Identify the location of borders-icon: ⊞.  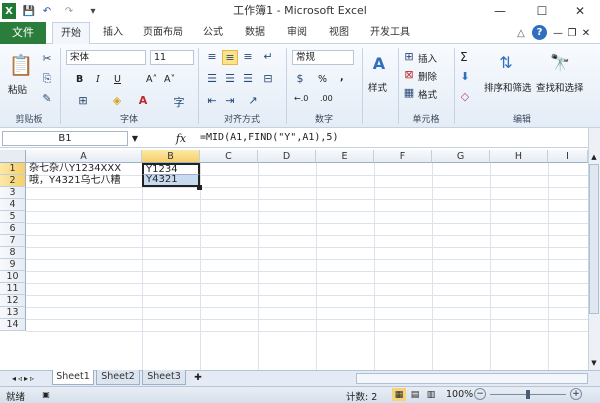
(83, 100).